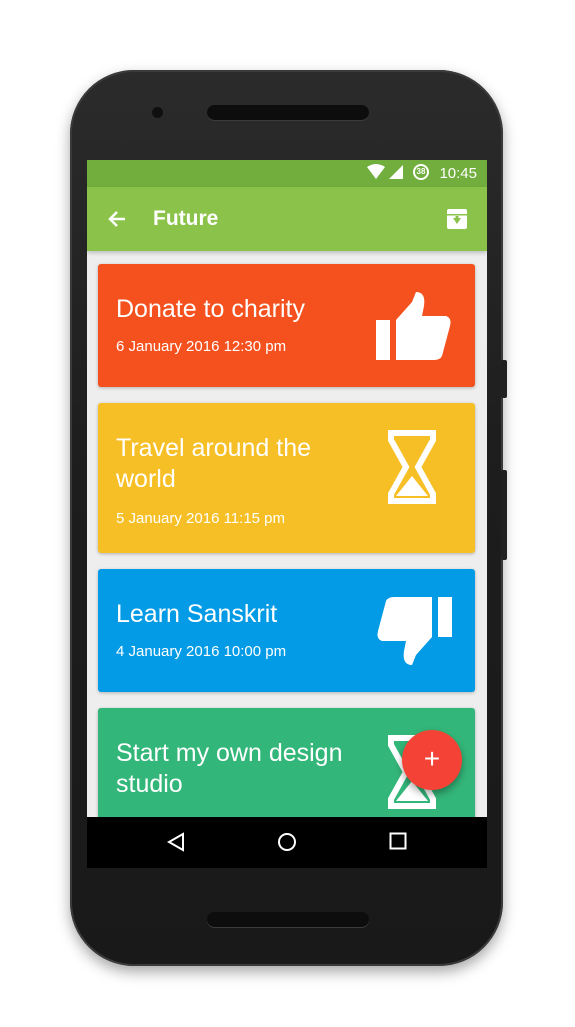  What do you see at coordinates (421, 172) in the screenshot?
I see `data-saver-icon: 38` at bounding box center [421, 172].